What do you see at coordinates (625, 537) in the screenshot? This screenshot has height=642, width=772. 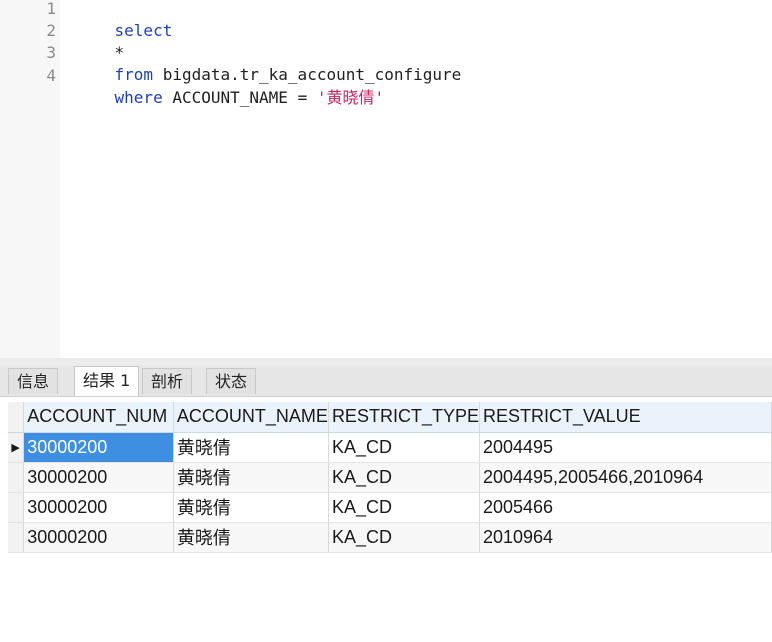 I see `table-cell: 2010964` at bounding box center [625, 537].